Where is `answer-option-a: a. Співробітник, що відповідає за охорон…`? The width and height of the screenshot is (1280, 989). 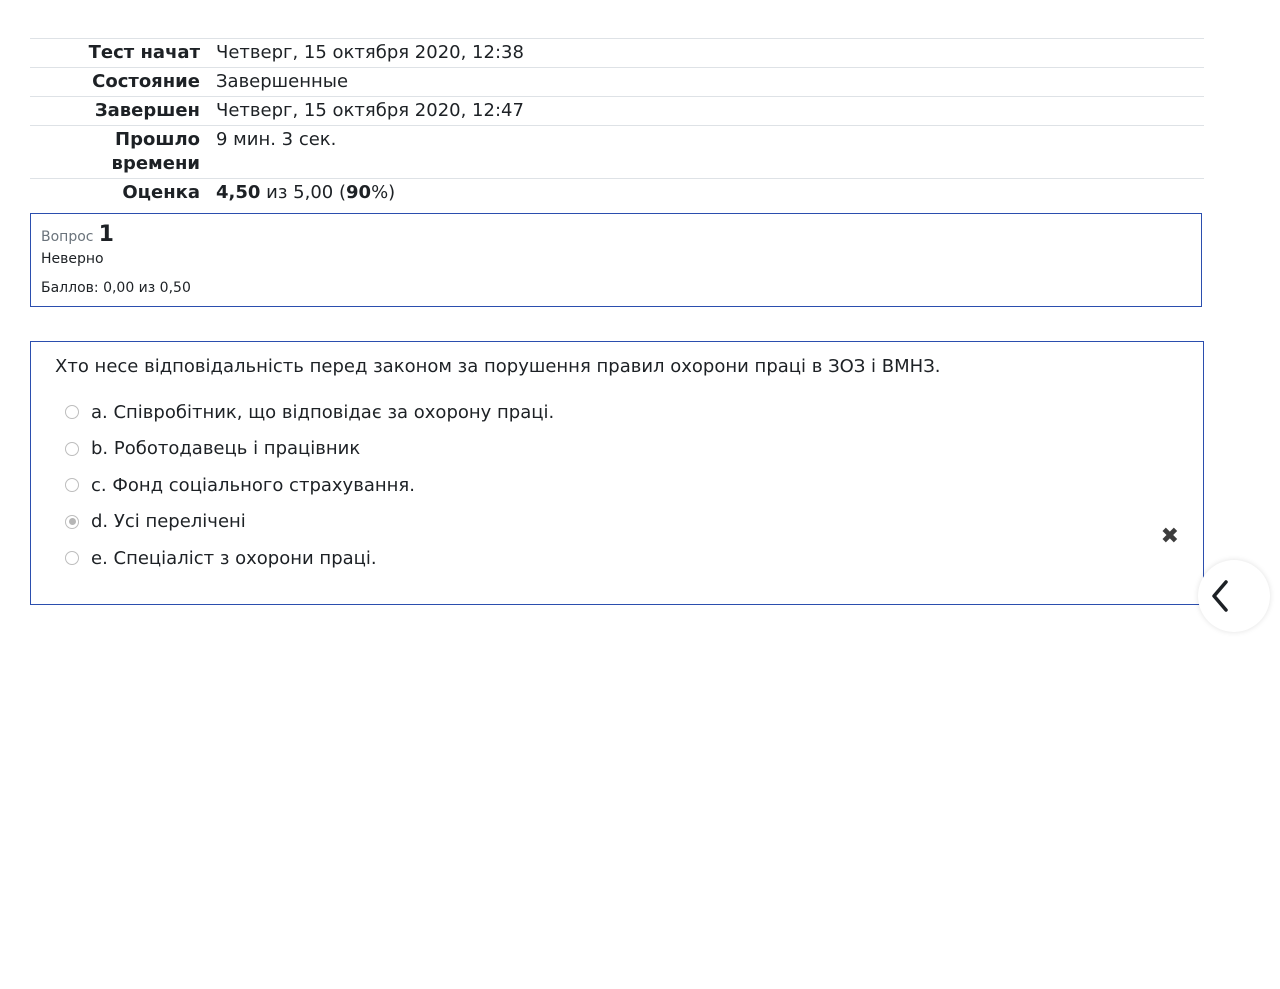 answer-option-a: a. Співробітник, що відповідає за охорон… is located at coordinates (617, 412).